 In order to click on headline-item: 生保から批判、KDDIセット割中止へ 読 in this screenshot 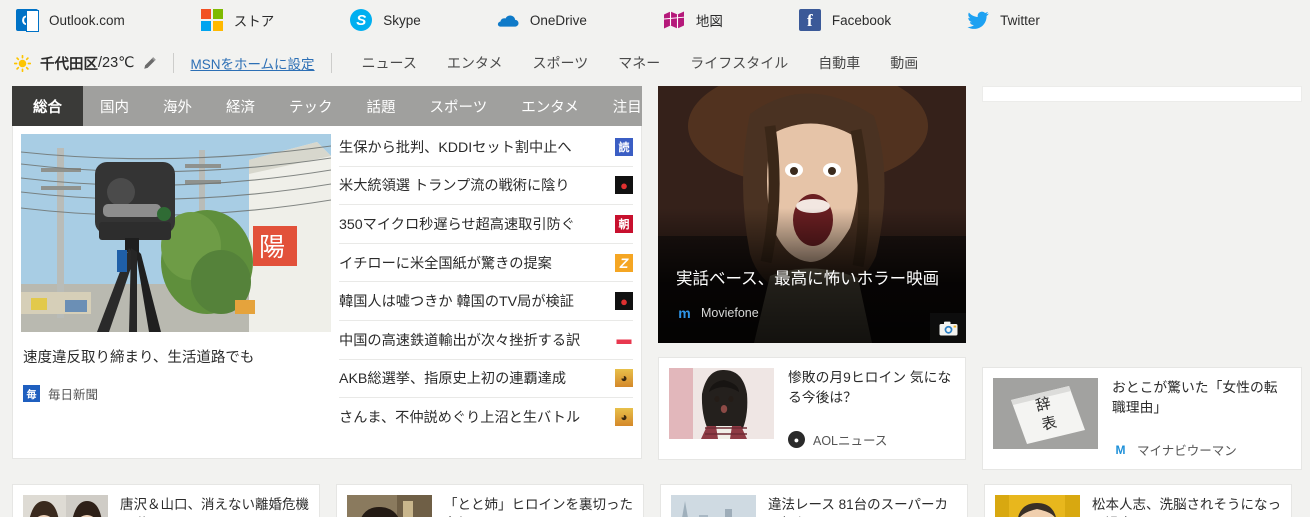, I will do `click(486, 147)`.